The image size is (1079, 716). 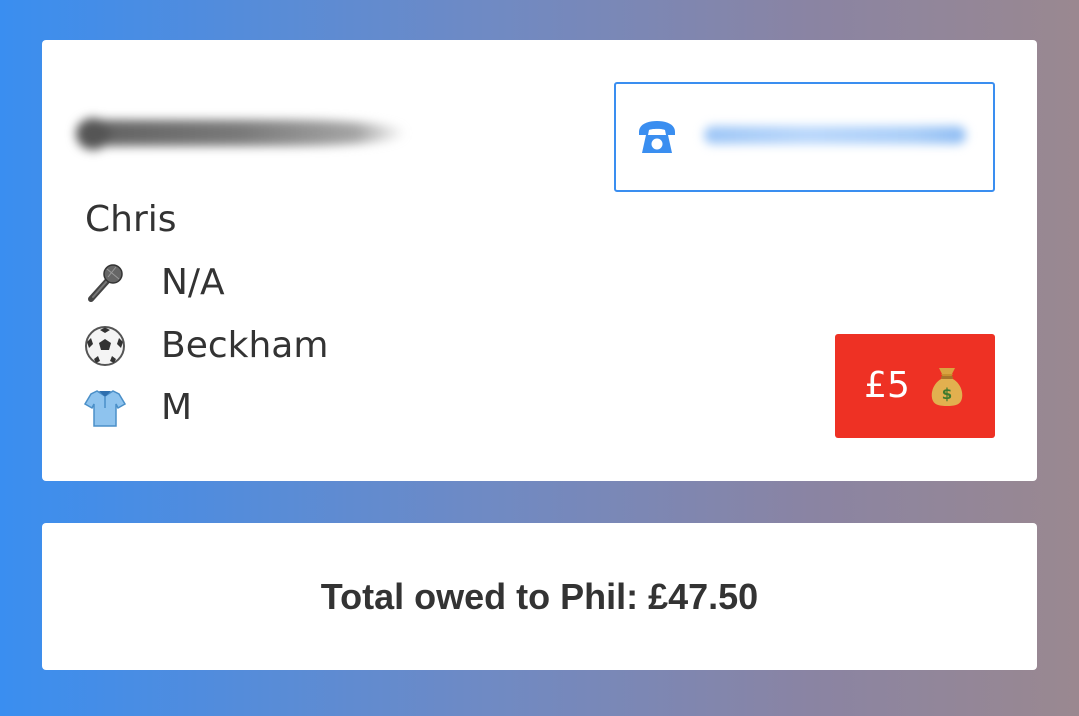 What do you see at coordinates (193, 282) in the screenshot?
I see `position-value: N/A` at bounding box center [193, 282].